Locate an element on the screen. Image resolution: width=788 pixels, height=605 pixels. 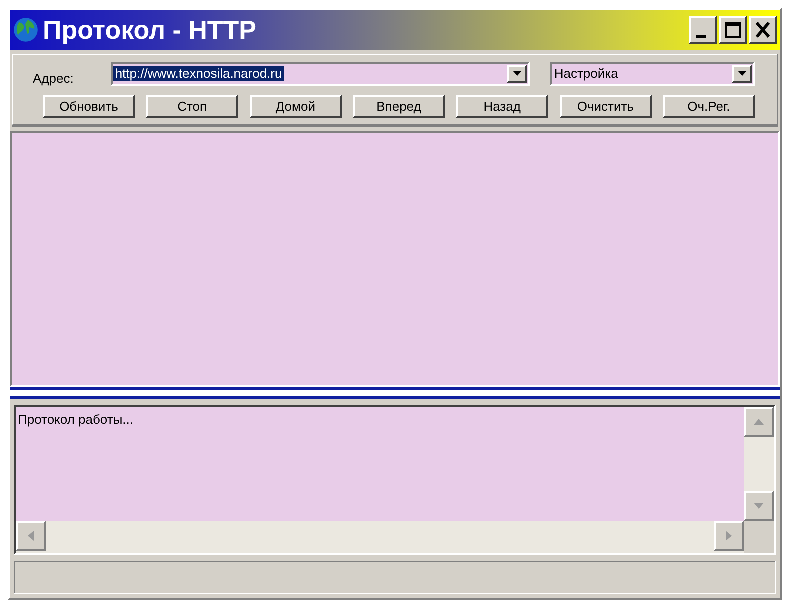
address-value: http://www.texnosila.narod.ru is located at coordinates (198, 73).